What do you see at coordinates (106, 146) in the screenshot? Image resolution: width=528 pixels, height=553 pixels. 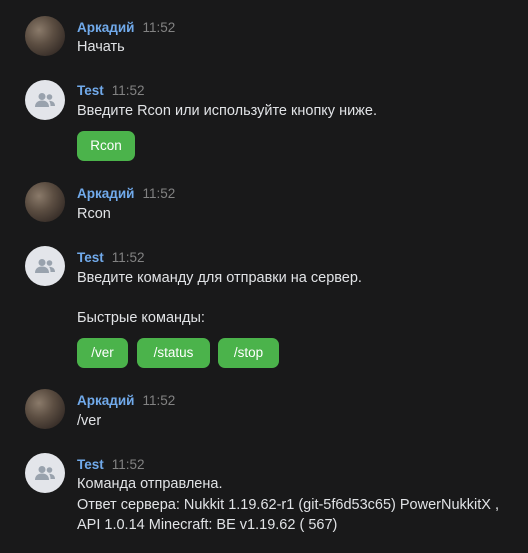 I see `keyboard-button-rcon: Rcon` at bounding box center [106, 146].